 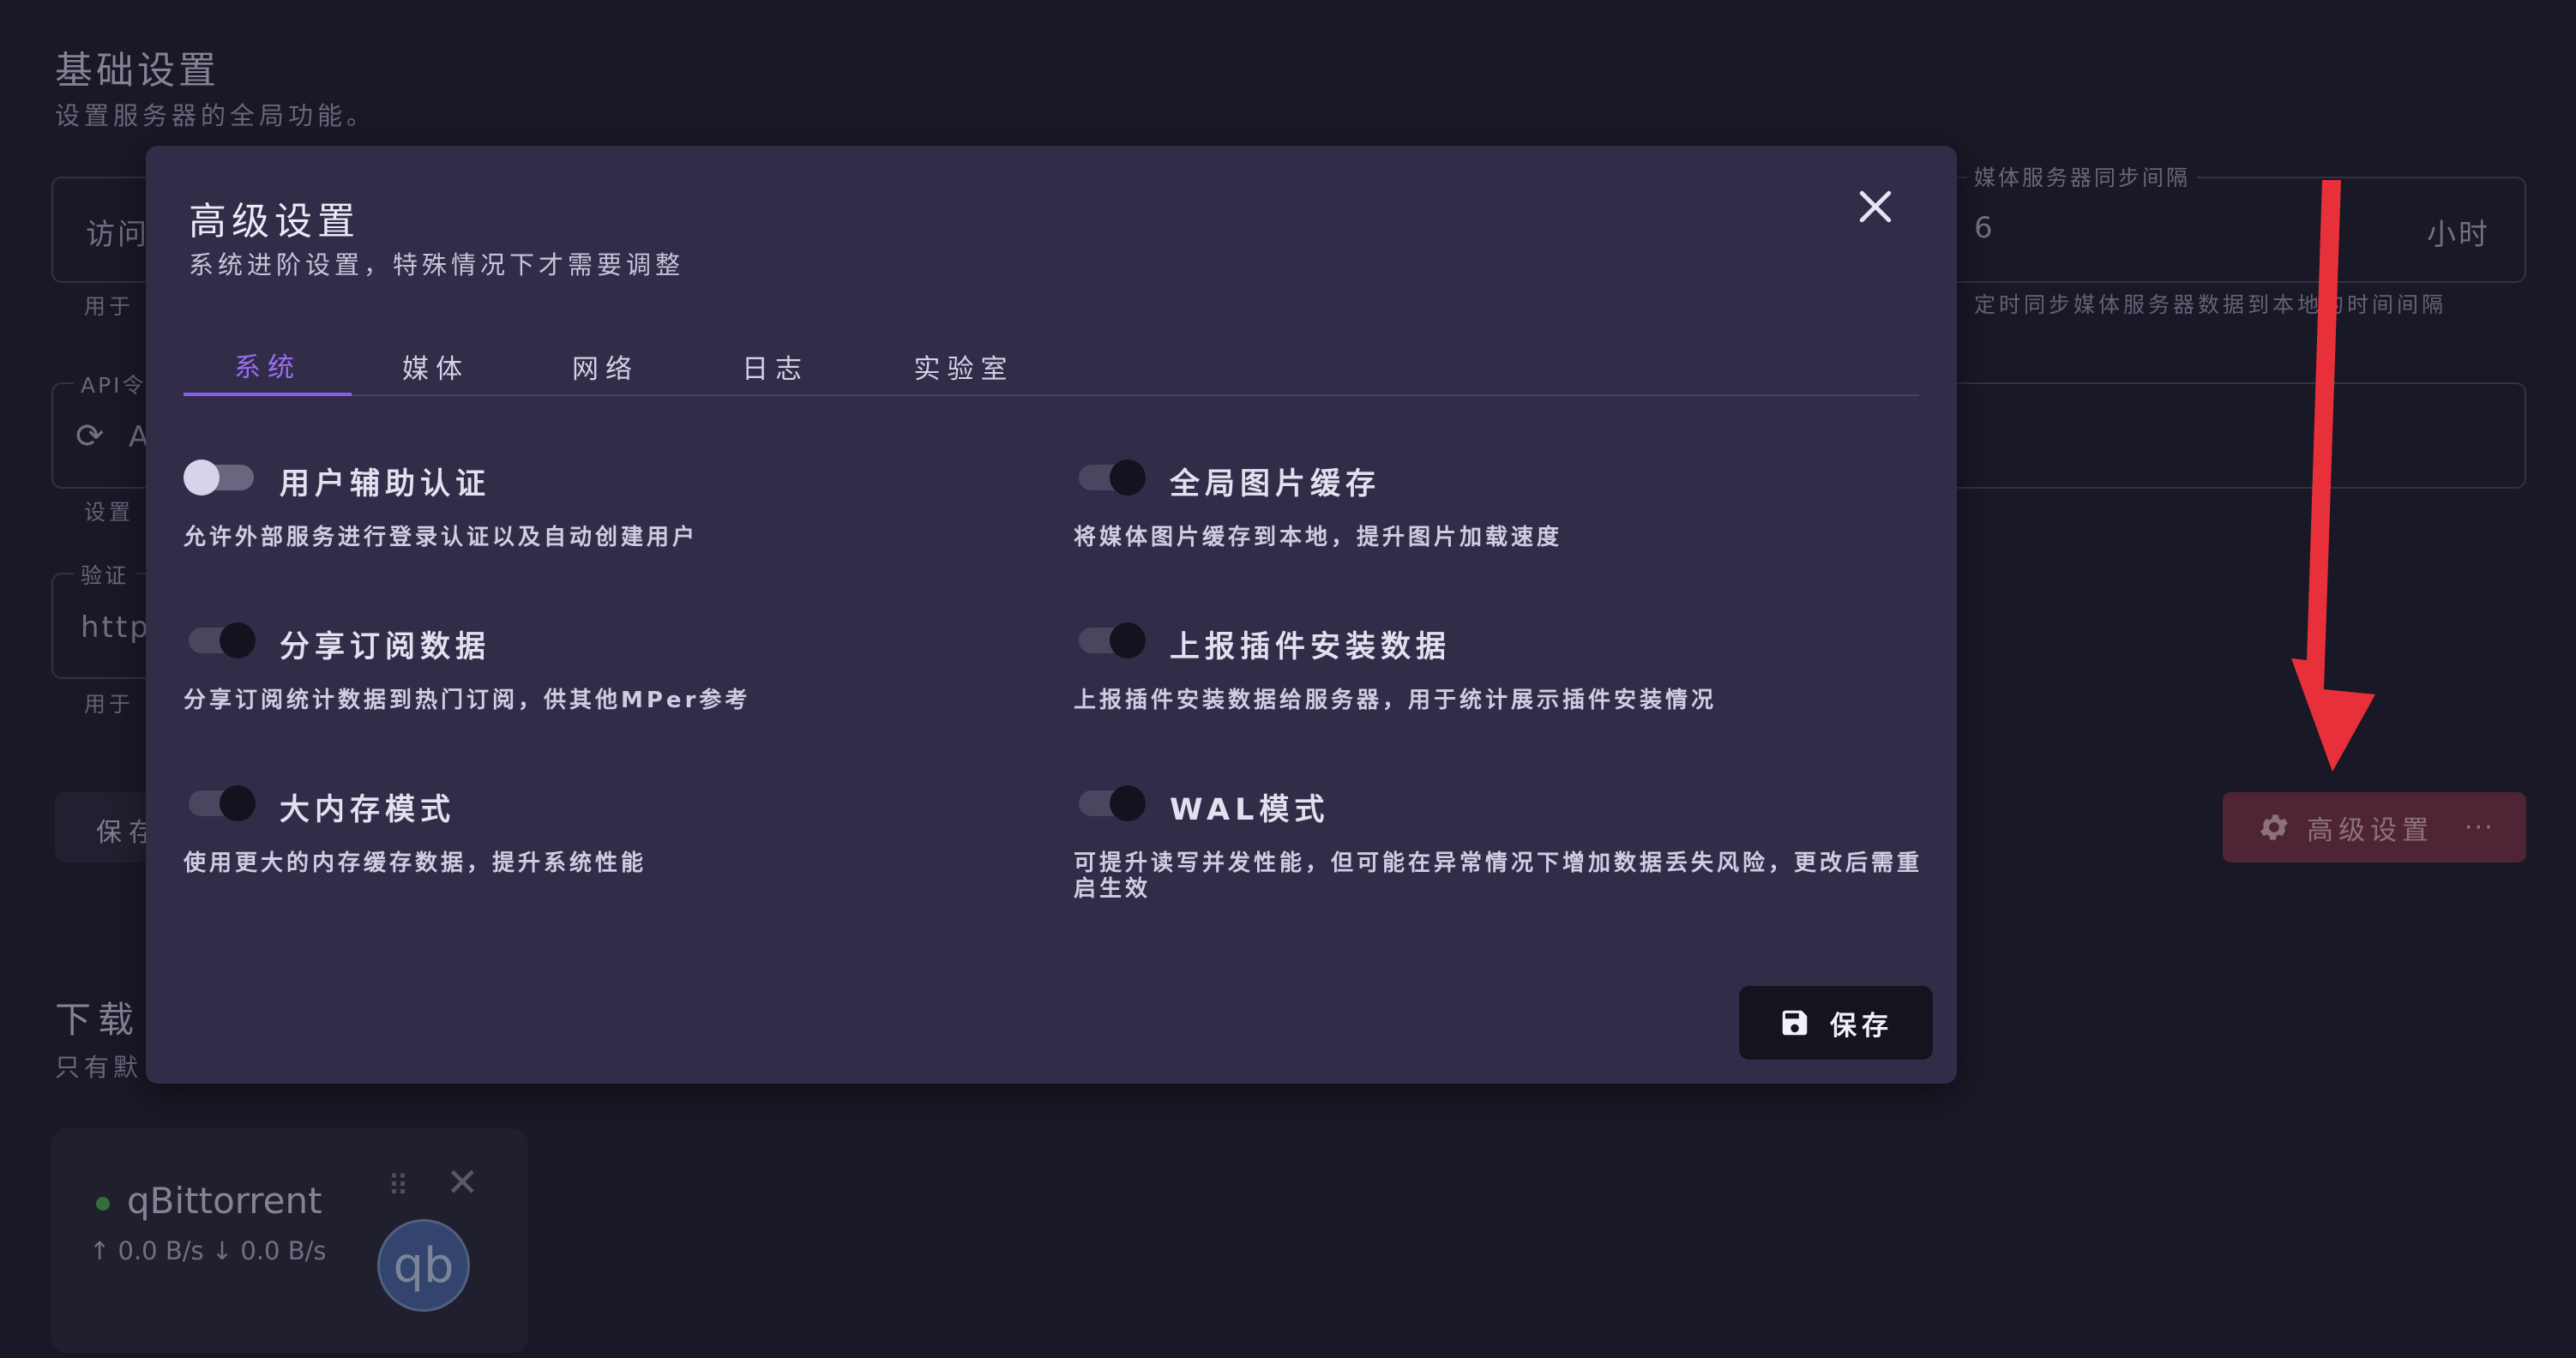 What do you see at coordinates (1498, 876) in the screenshot?
I see `setting-description: 可提升读写并发性能，但可能在异常情况下增加数据丢失风险，更改后需重启生效` at bounding box center [1498, 876].